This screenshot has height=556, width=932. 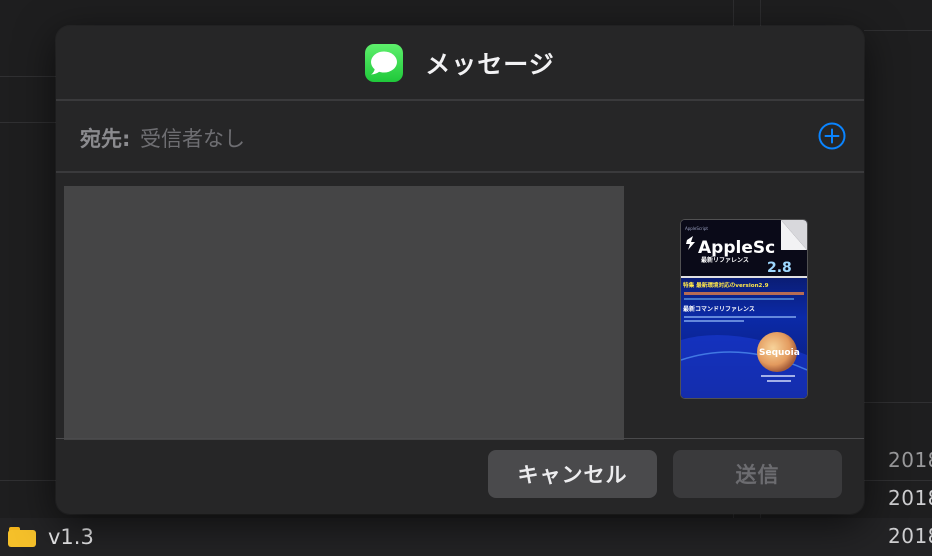 What do you see at coordinates (105, 139) in the screenshot?
I see `to-label: 宛先:` at bounding box center [105, 139].